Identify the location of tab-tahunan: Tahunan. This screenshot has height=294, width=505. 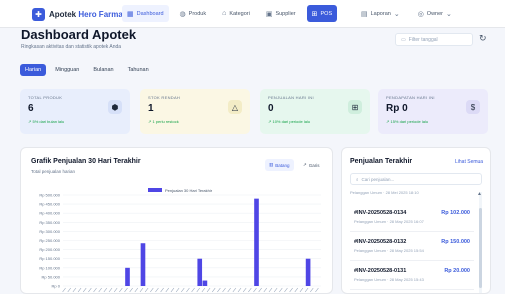
(138, 70).